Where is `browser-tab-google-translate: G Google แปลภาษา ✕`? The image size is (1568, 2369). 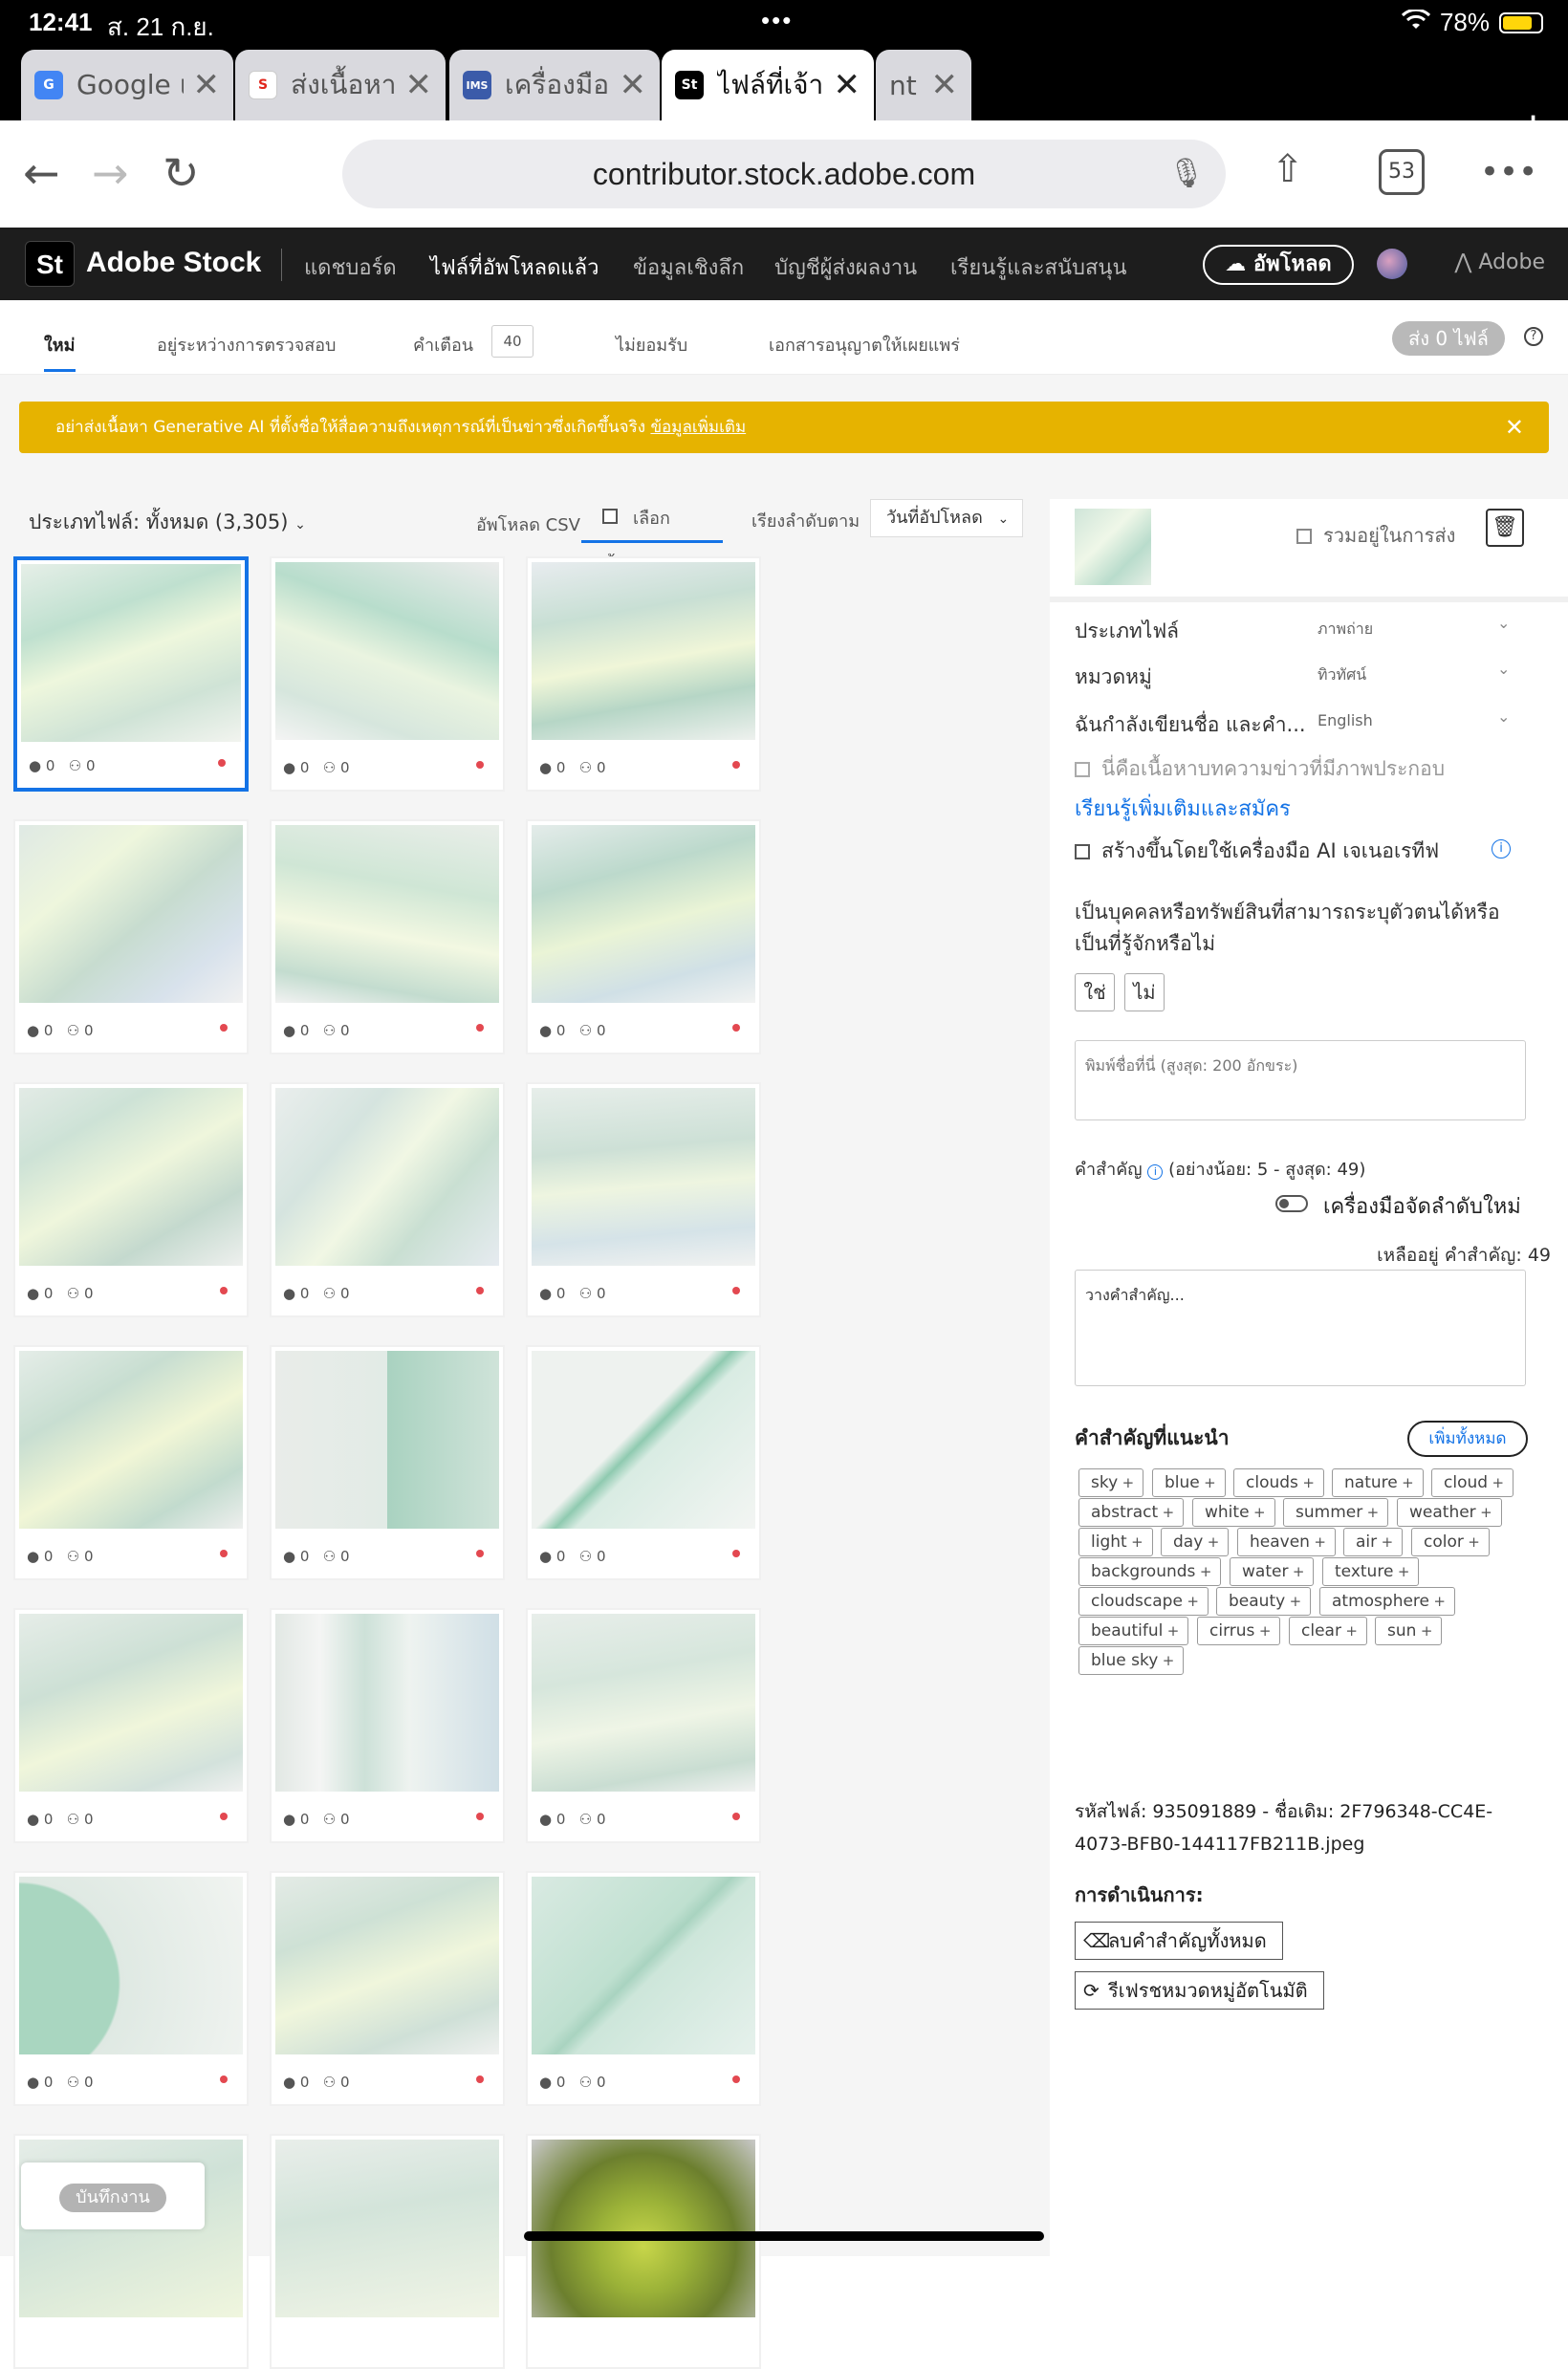
browser-tab-google-translate: G Google แปลภาษา ✕ is located at coordinates (127, 85).